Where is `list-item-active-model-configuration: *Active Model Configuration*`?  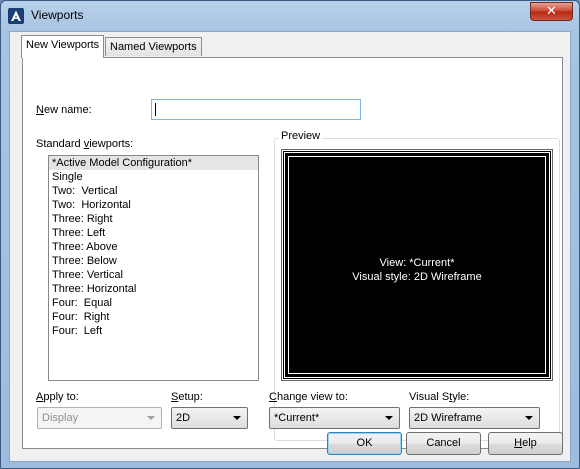
list-item-active-model-configuration: *Active Model Configuration* is located at coordinates (153, 163).